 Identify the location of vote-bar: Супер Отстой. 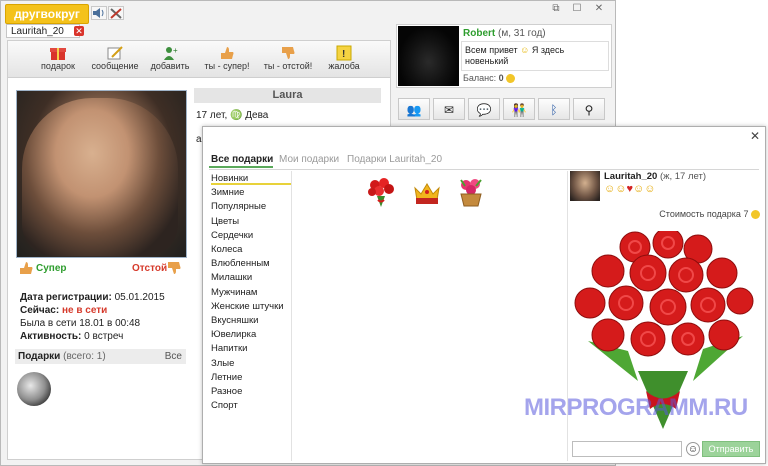
(100, 268).